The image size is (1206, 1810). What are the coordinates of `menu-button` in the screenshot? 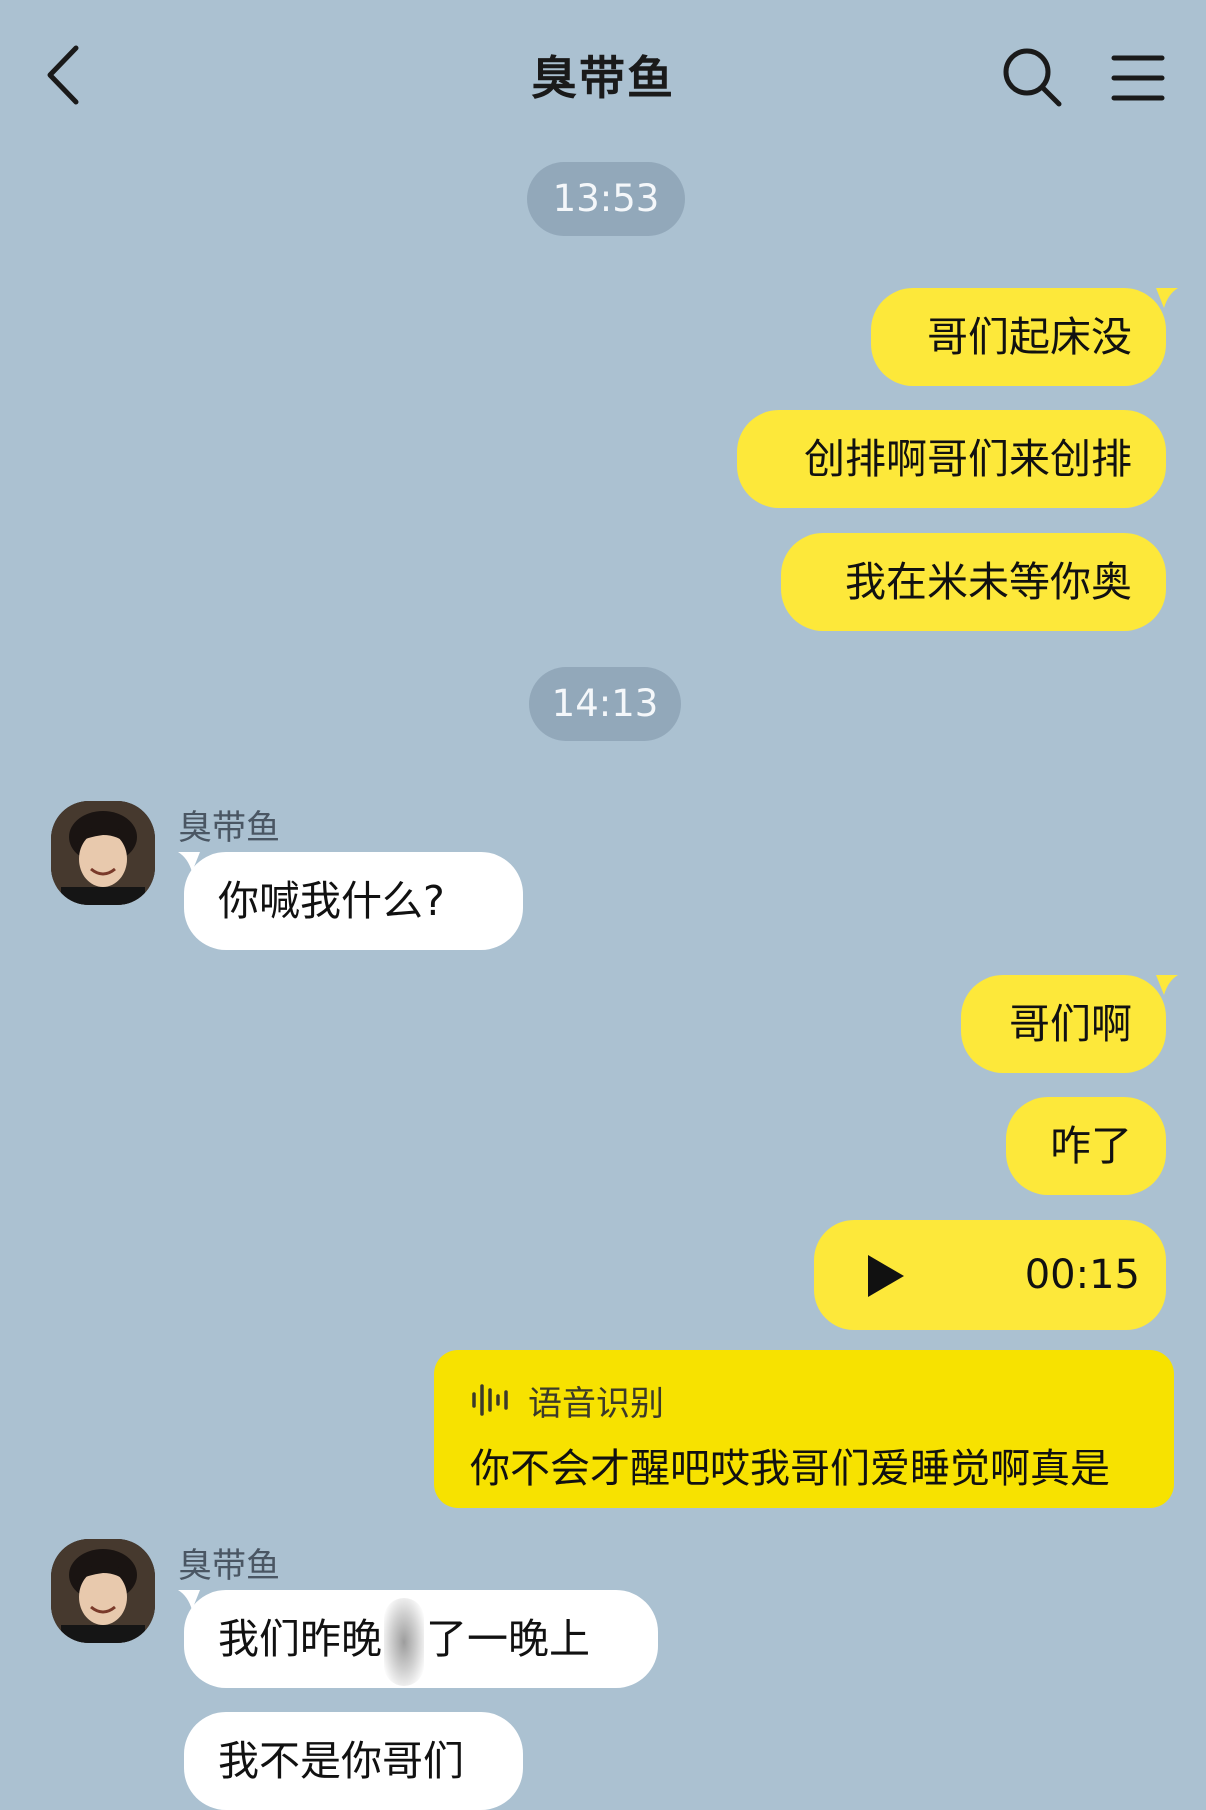 It's located at (1138, 78).